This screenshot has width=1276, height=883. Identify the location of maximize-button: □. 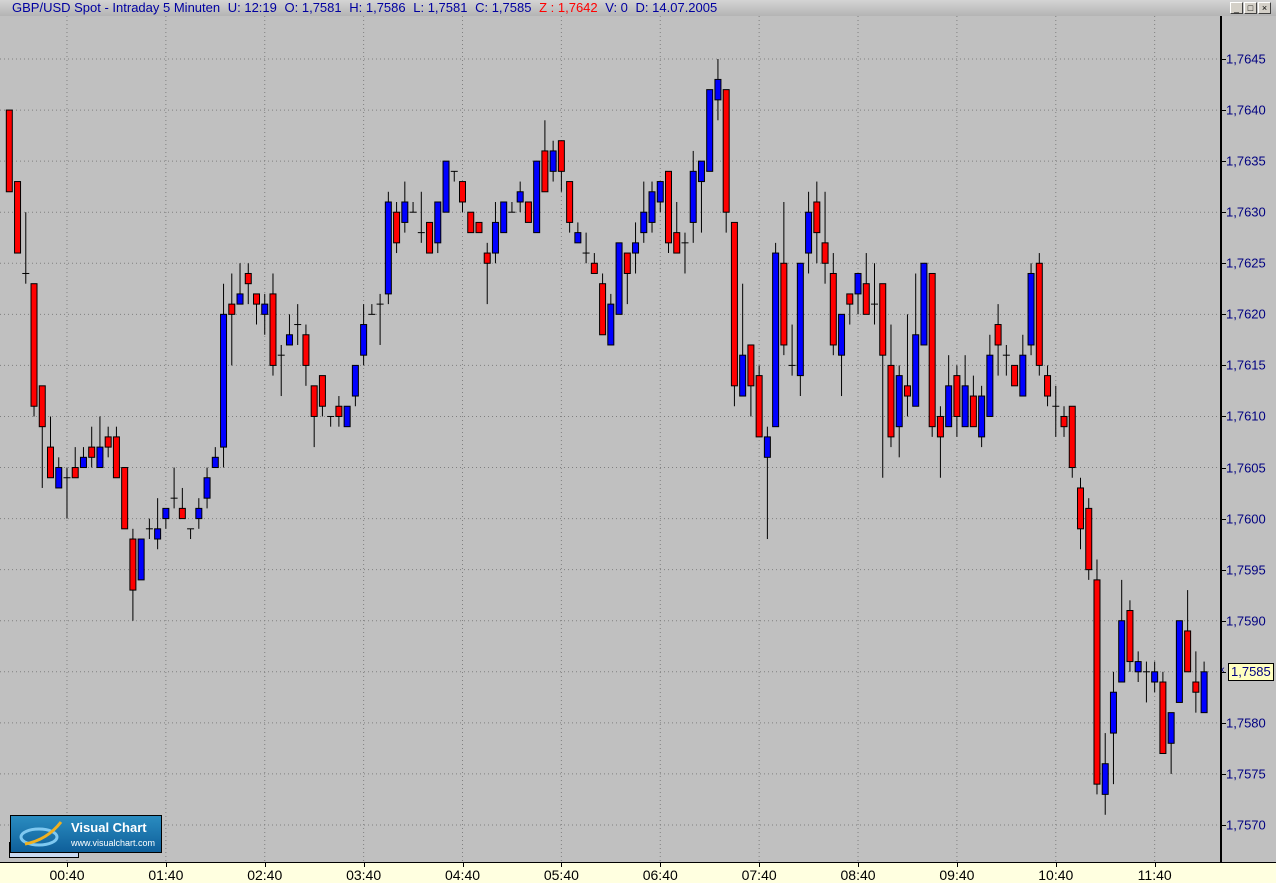
(1250, 8).